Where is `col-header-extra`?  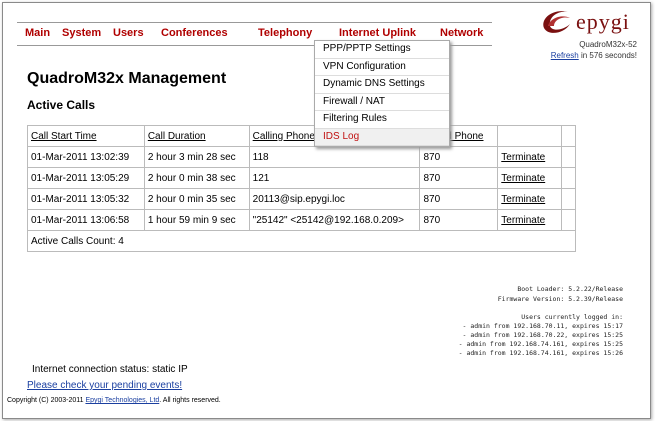
col-header-extra is located at coordinates (568, 136).